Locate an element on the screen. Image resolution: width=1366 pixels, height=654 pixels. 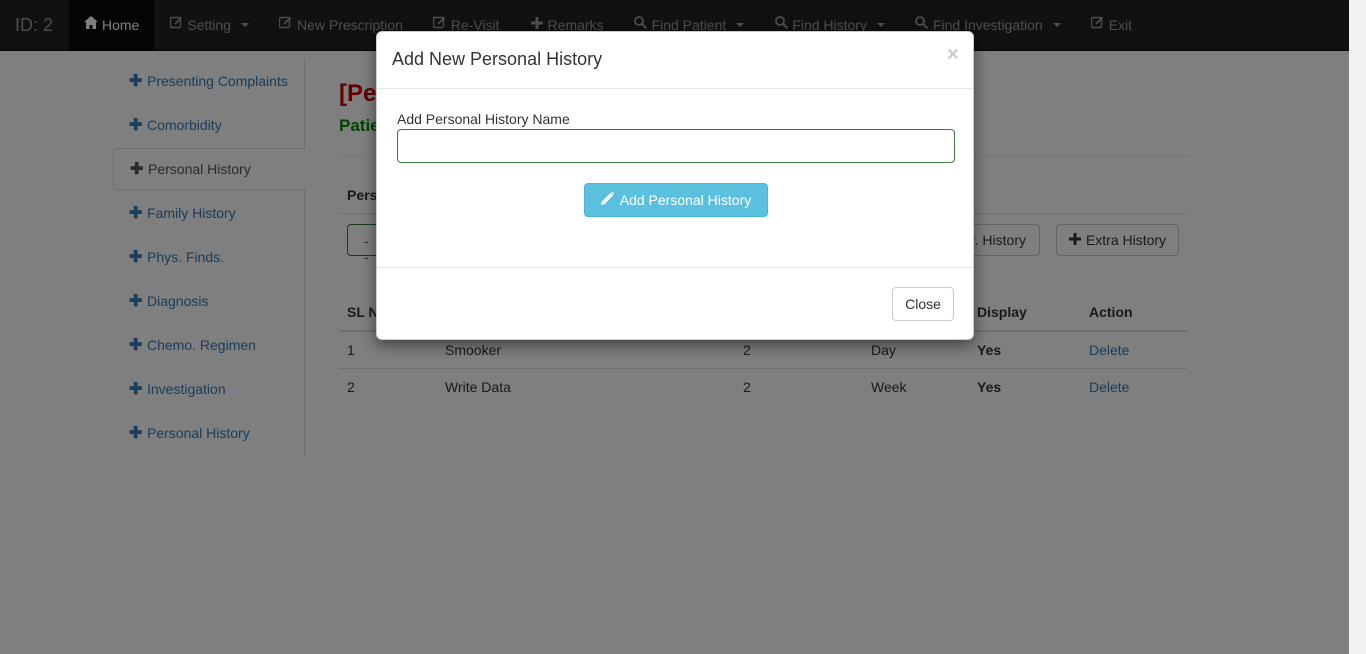
modal-header: Add New Personal History × is located at coordinates (675, 60).